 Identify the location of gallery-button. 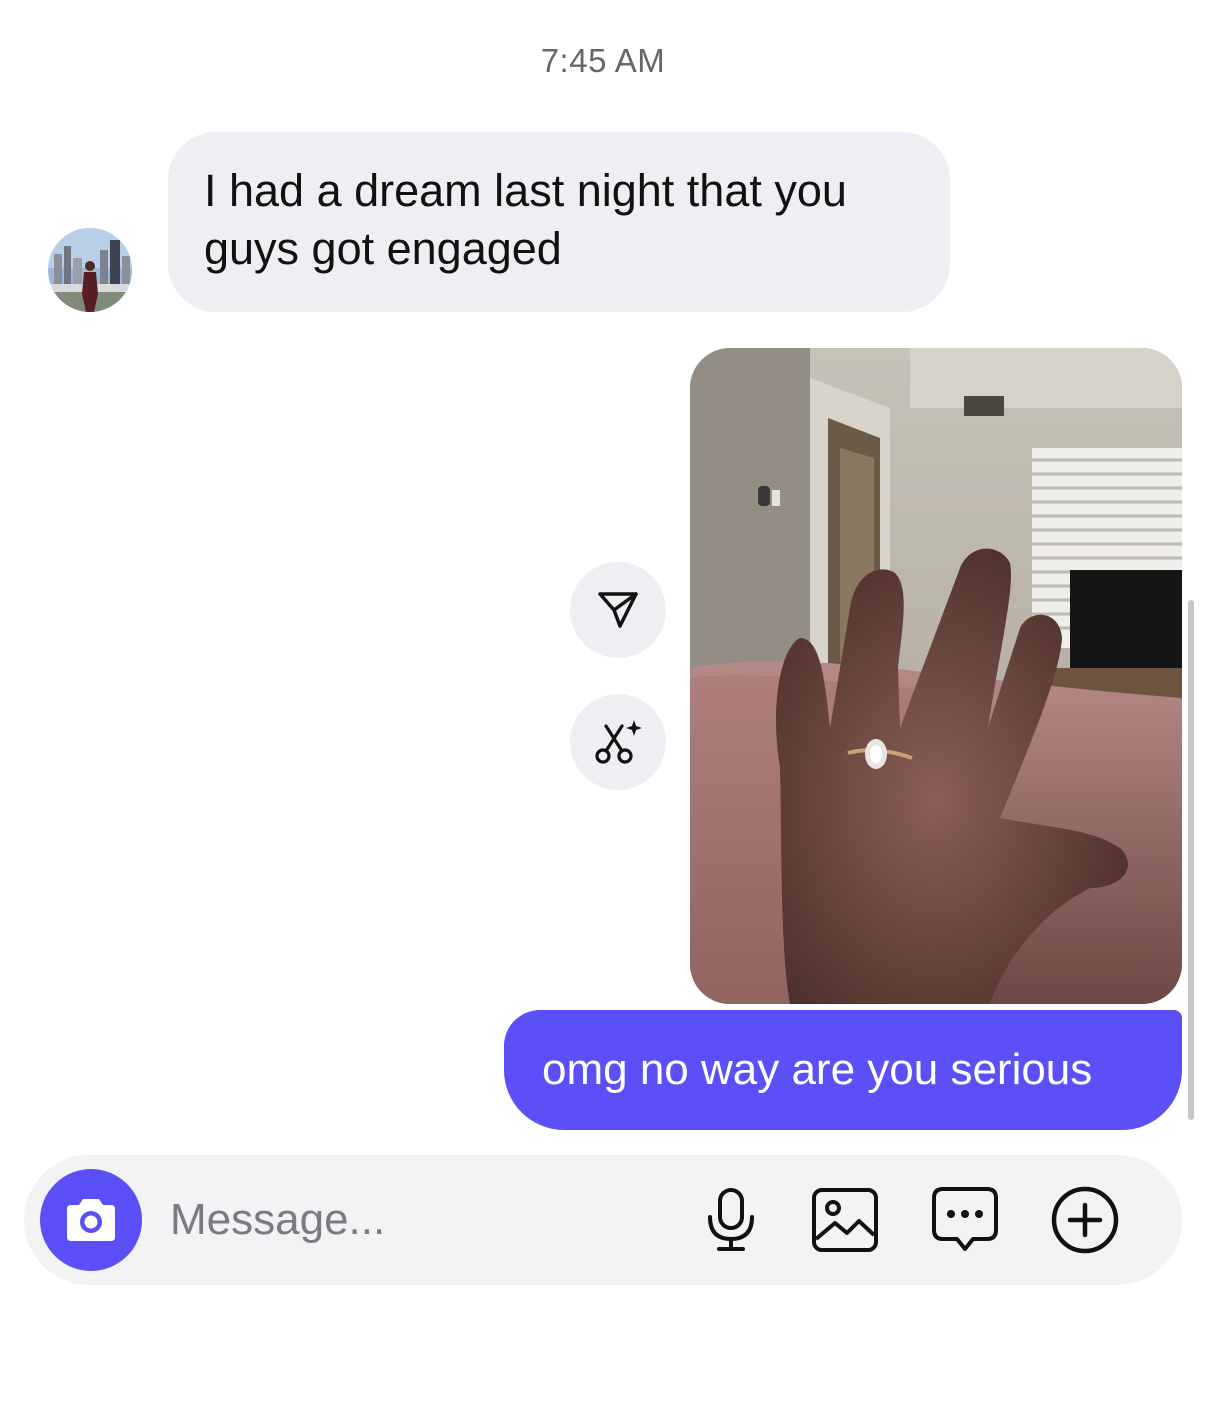
(845, 1220).